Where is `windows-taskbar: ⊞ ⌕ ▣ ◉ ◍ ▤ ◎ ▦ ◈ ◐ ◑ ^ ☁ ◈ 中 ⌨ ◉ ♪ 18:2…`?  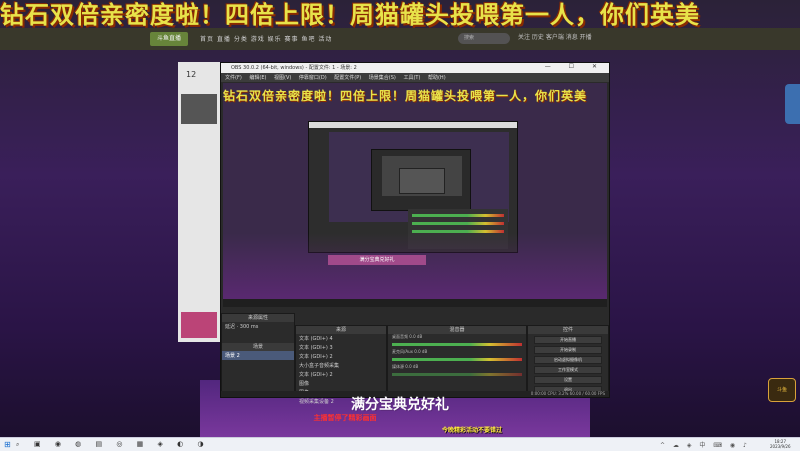
windows-taskbar: ⊞ ⌕ ▣ ◉ ◍ ▤ ◎ ▦ ◈ ◐ ◑ ^ ☁ ◈ 中 ⌨ ◉ ♪ 18:2… is located at coordinates (400, 444).